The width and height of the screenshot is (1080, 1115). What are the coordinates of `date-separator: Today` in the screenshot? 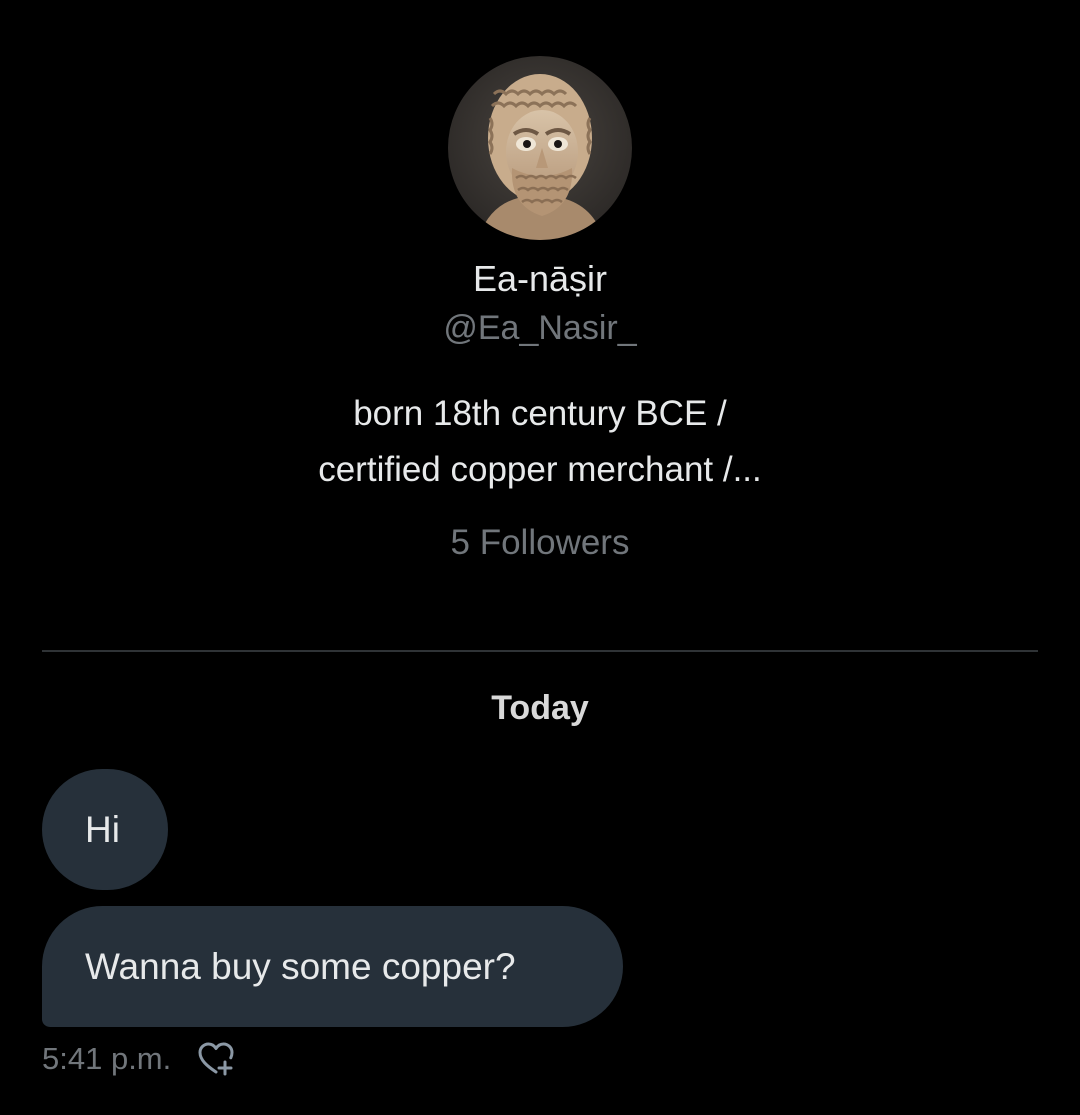 It's located at (540, 708).